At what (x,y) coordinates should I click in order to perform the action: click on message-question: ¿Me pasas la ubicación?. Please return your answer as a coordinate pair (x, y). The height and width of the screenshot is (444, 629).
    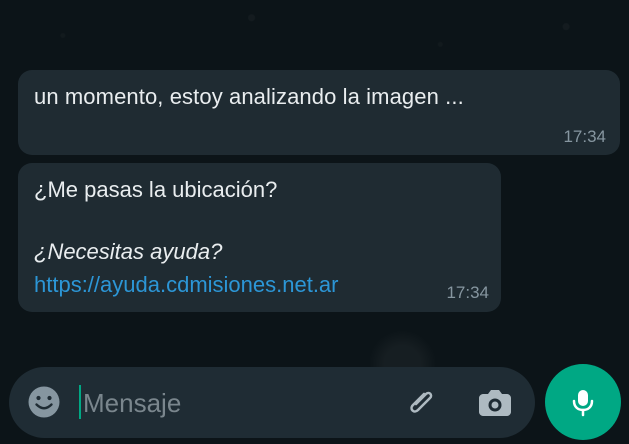
    Looking at the image, I should click on (156, 189).